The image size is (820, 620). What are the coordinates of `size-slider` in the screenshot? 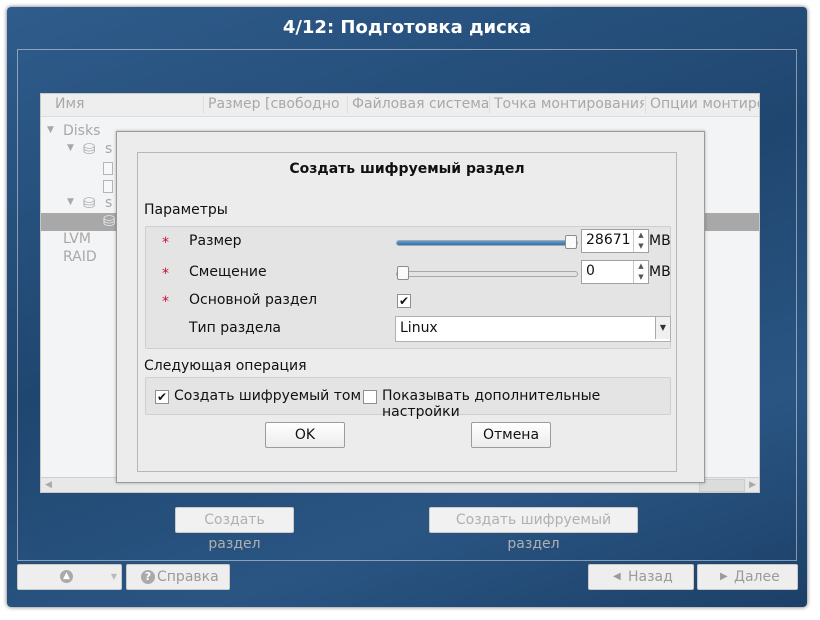 It's located at (487, 242).